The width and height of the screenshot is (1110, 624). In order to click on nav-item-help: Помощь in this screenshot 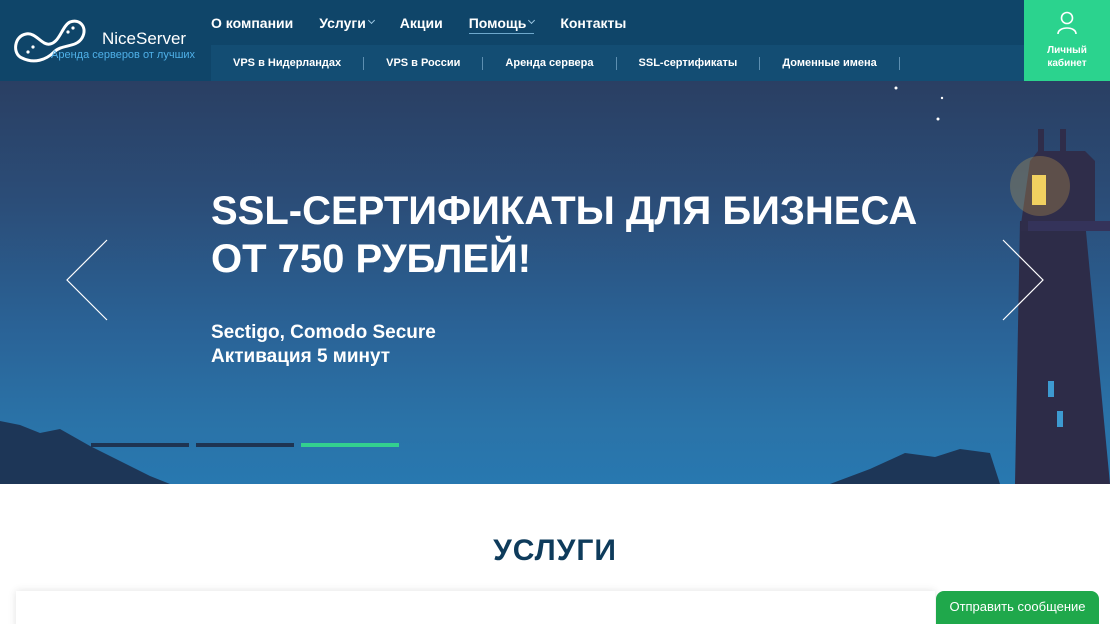, I will do `click(502, 24)`.